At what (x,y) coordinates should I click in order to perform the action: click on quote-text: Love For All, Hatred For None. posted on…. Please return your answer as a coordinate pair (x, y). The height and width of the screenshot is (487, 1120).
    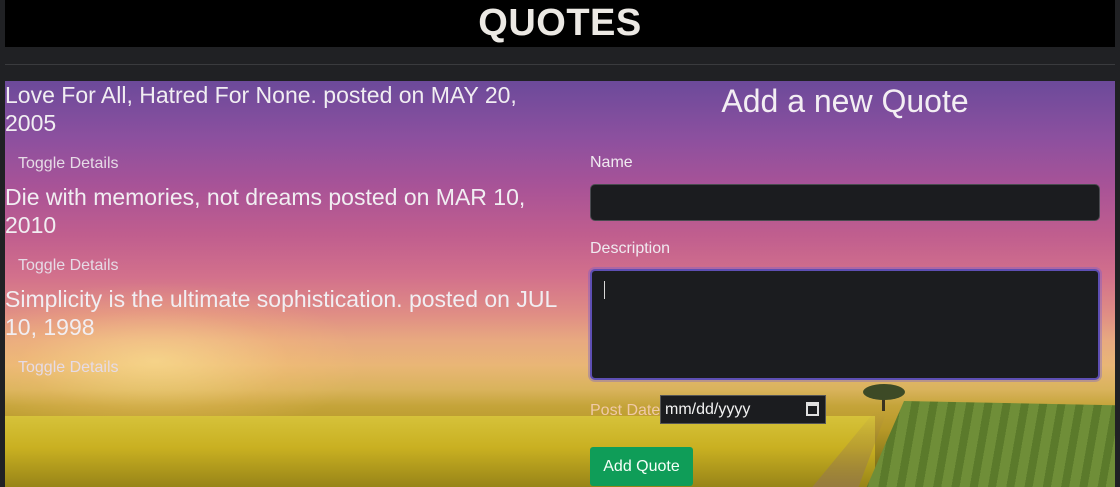
    Looking at the image, I should click on (261, 109).